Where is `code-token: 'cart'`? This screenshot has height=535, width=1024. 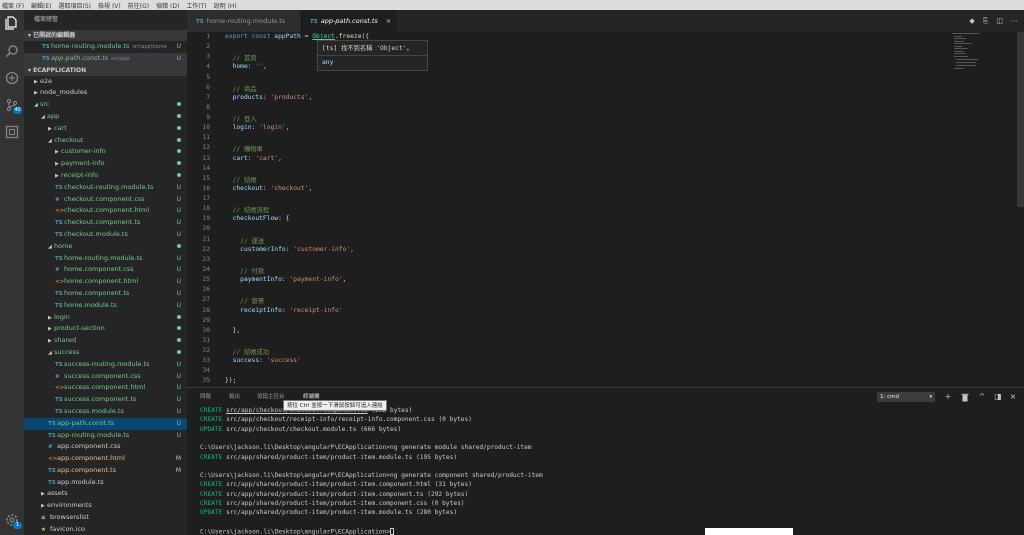 code-token: 'cart' is located at coordinates (267, 158).